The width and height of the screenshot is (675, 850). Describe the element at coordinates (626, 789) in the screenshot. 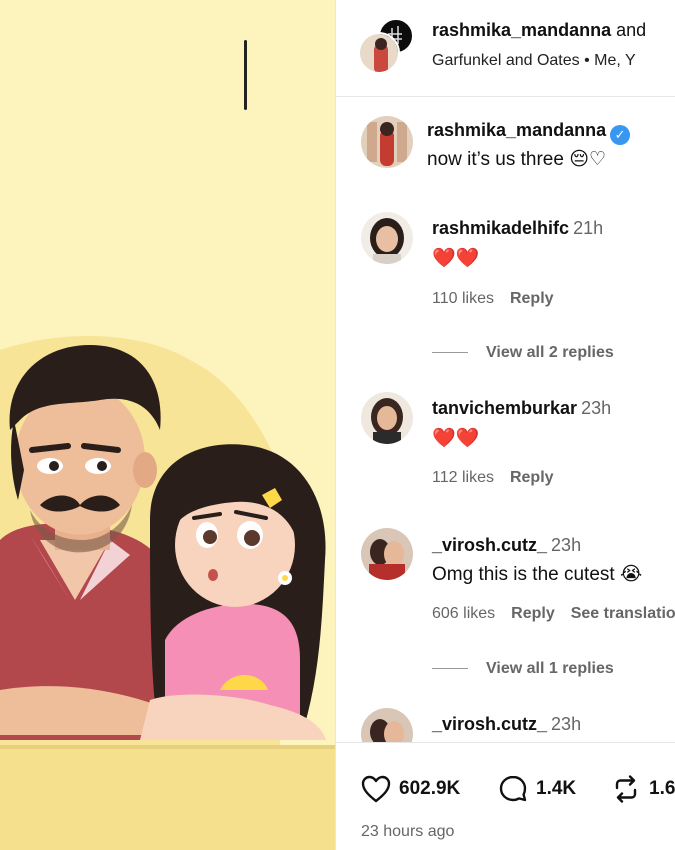

I see `repost-icon` at that location.